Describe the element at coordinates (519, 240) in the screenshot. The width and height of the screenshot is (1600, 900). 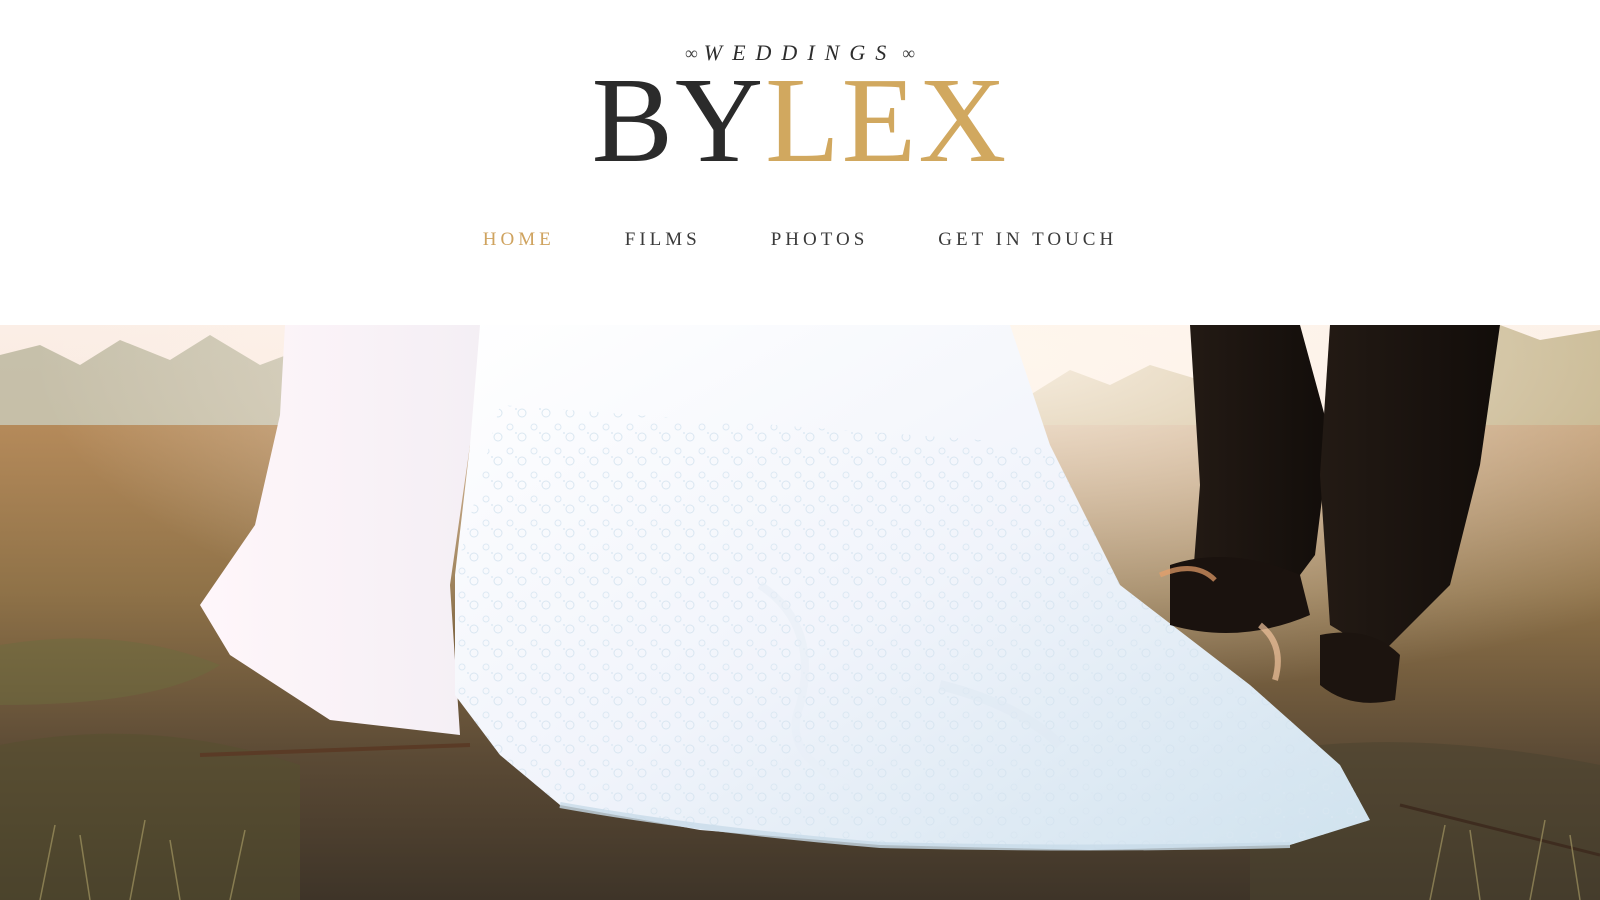
I see `nav-item-home: HOME` at that location.